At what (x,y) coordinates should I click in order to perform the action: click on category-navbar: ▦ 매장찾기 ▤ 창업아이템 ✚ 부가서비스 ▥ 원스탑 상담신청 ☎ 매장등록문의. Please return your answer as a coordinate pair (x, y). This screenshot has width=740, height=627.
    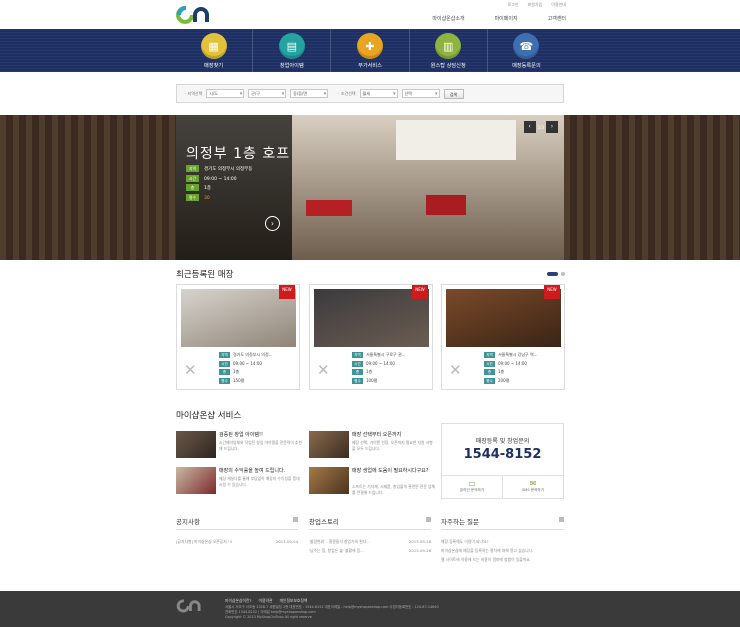
    Looking at the image, I should click on (370, 50).